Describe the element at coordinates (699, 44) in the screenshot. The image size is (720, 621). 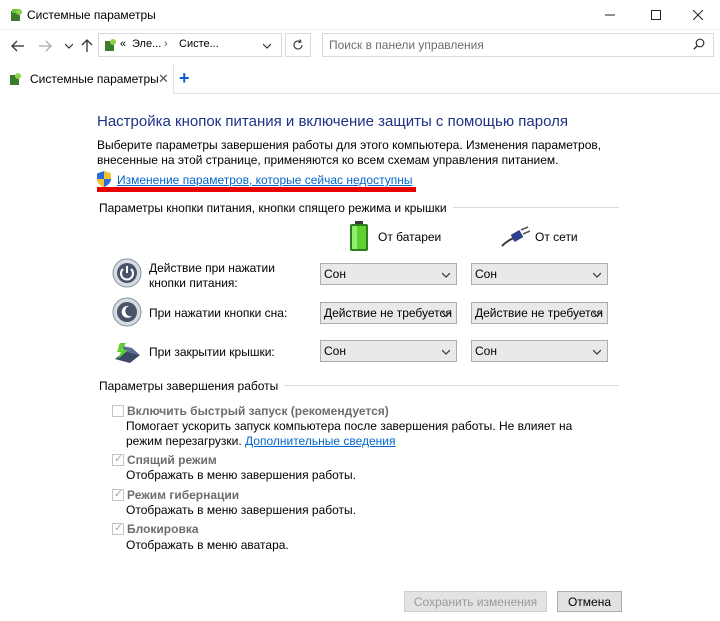
I see `search-icon` at that location.